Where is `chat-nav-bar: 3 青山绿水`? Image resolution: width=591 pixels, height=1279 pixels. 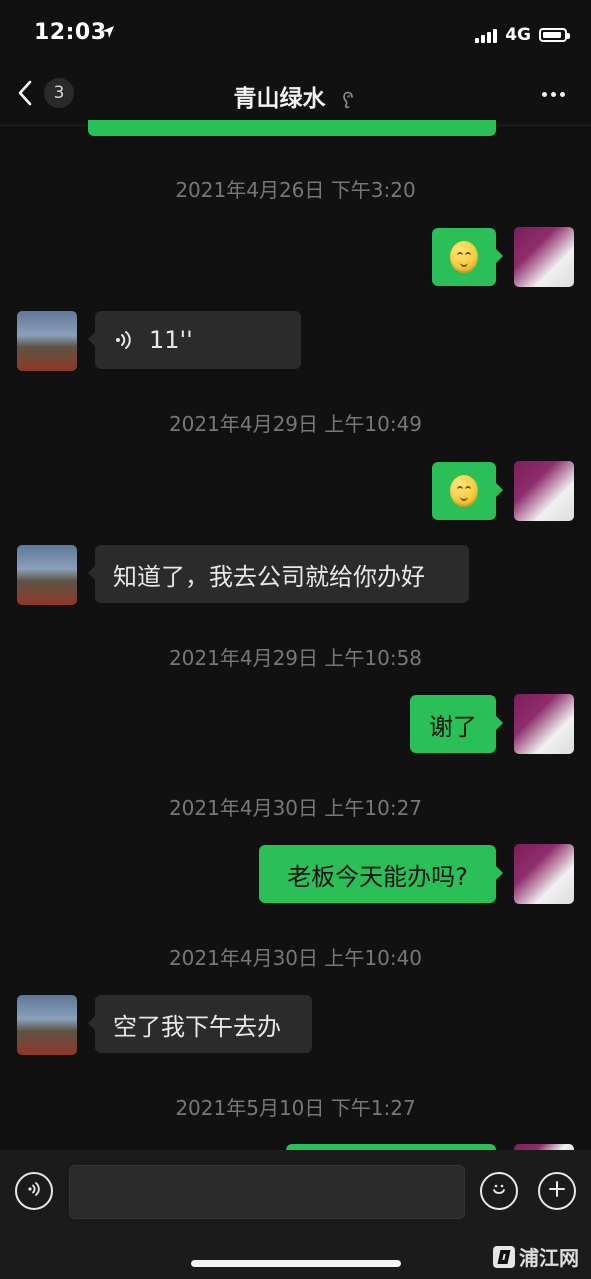
chat-nav-bar: 3 青山绿水 is located at coordinates (295, 95).